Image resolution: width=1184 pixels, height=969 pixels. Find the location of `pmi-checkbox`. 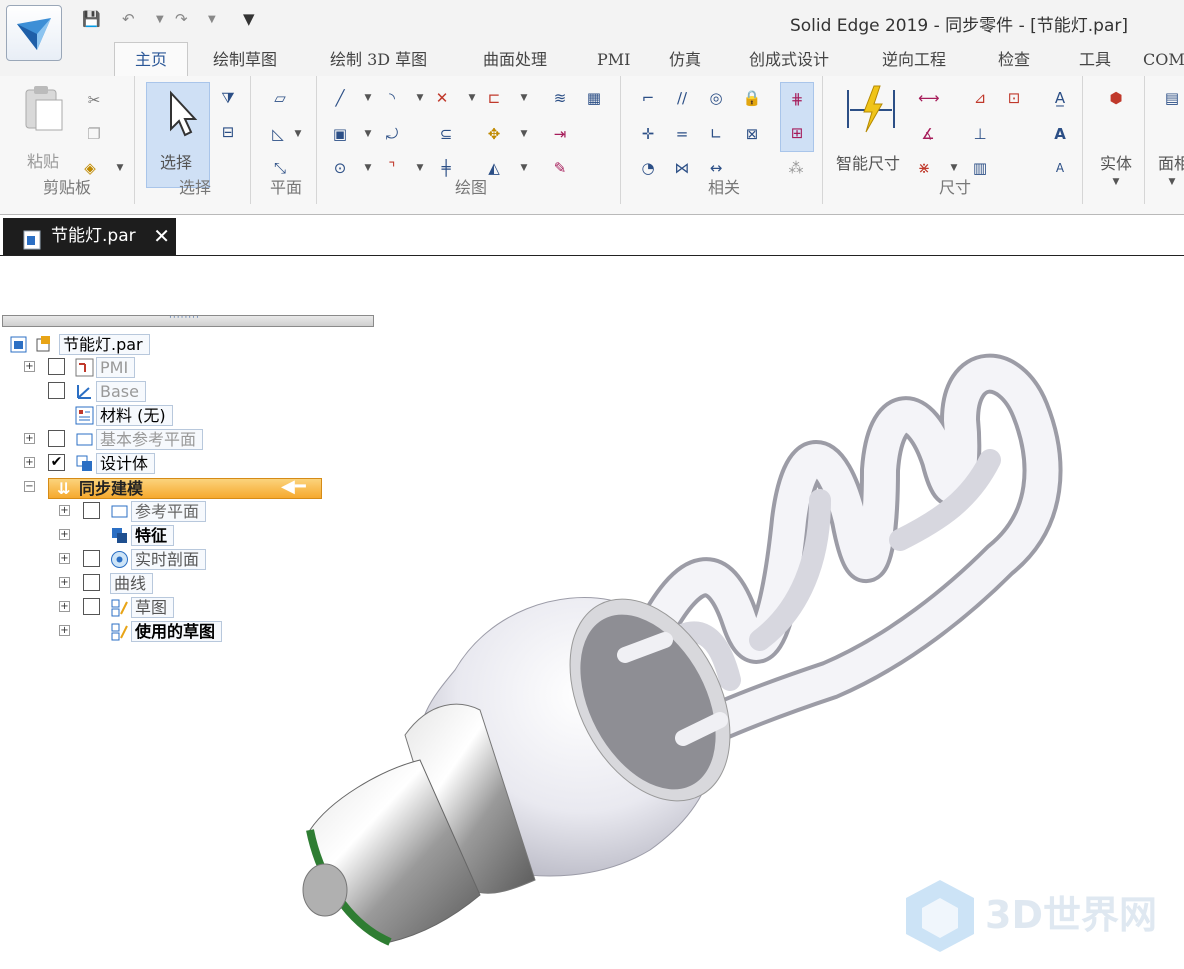

pmi-checkbox is located at coordinates (56, 366).